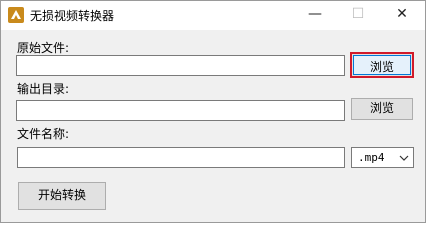 The height and width of the screenshot is (240, 426). I want to click on maximize-icon: ☐, so click(358, 14).